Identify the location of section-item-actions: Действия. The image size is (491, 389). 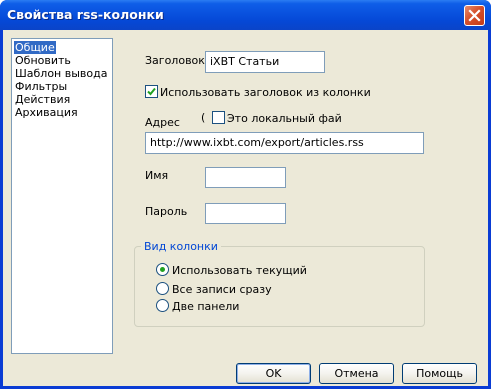
(42, 99).